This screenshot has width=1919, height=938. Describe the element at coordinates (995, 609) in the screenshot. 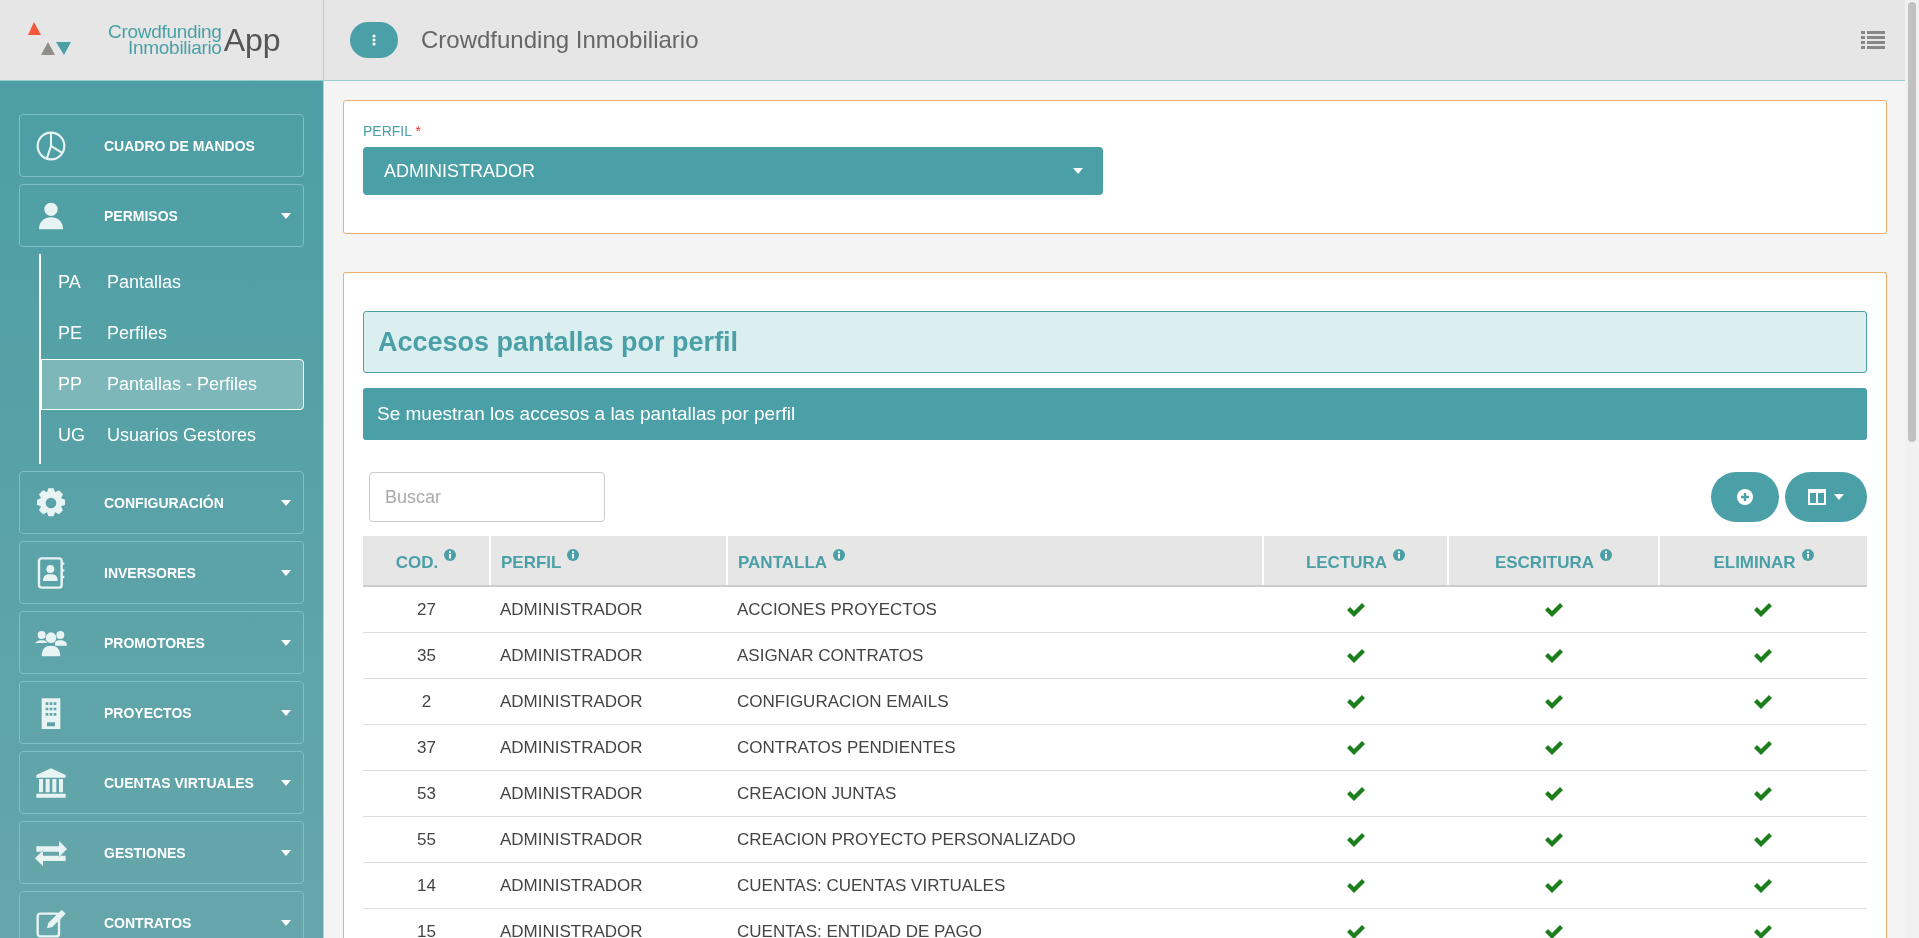

I see `table-cell: ACCIONES PROYECTOS` at that location.